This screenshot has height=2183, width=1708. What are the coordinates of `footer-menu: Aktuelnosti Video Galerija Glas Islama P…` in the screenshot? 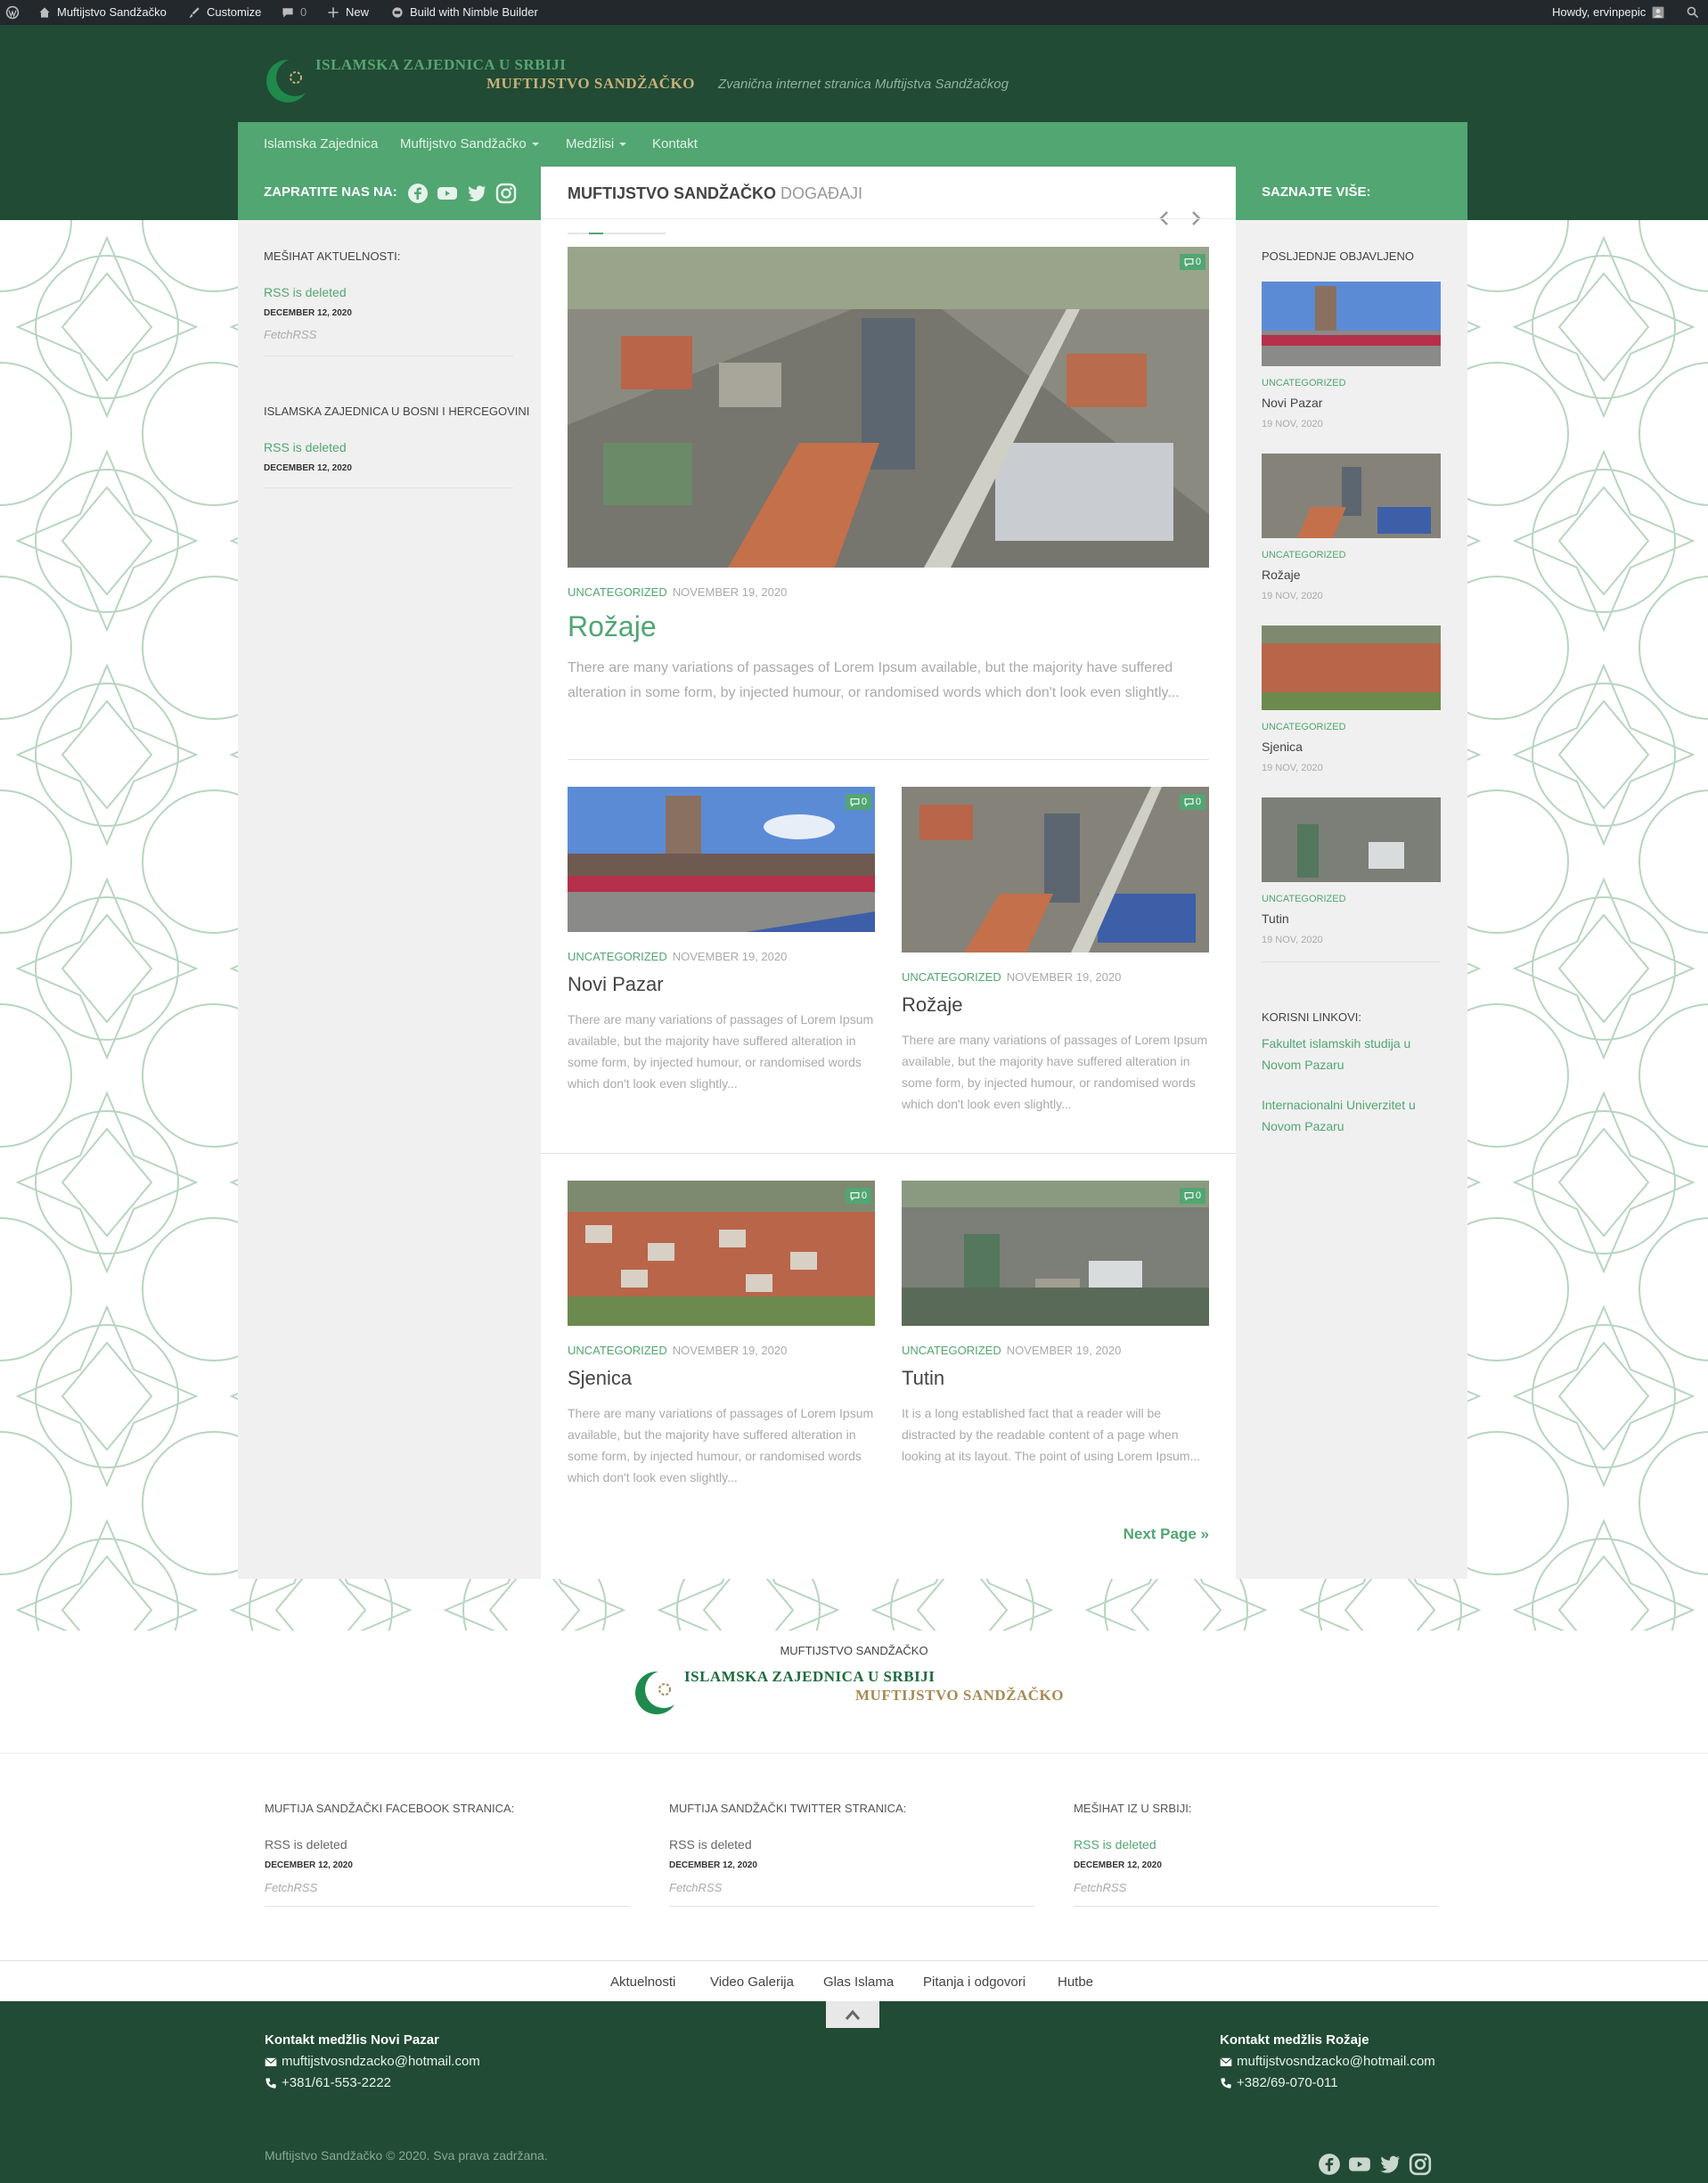 It's located at (854, 1980).